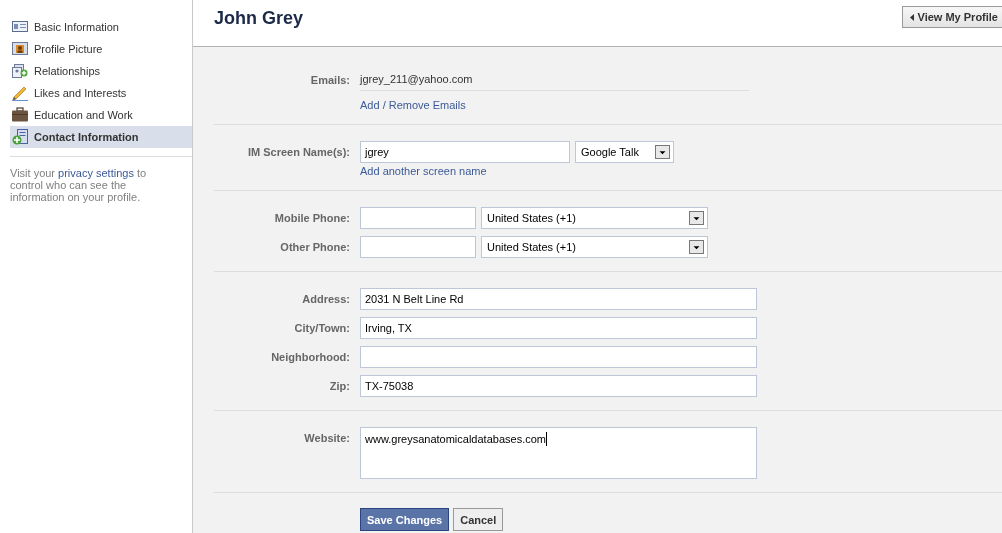  What do you see at coordinates (310, 357) in the screenshot?
I see `field-label: Neighborhood:` at bounding box center [310, 357].